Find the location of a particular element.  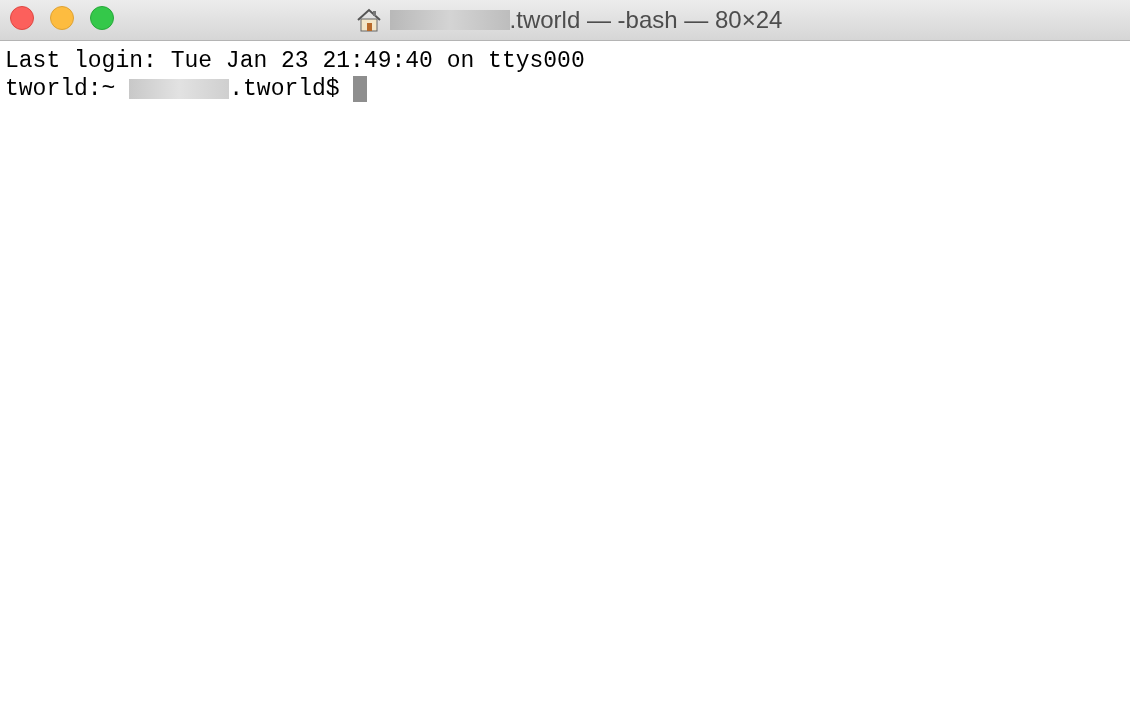

terminal-line: .tworld$ is located at coordinates (285, 89).